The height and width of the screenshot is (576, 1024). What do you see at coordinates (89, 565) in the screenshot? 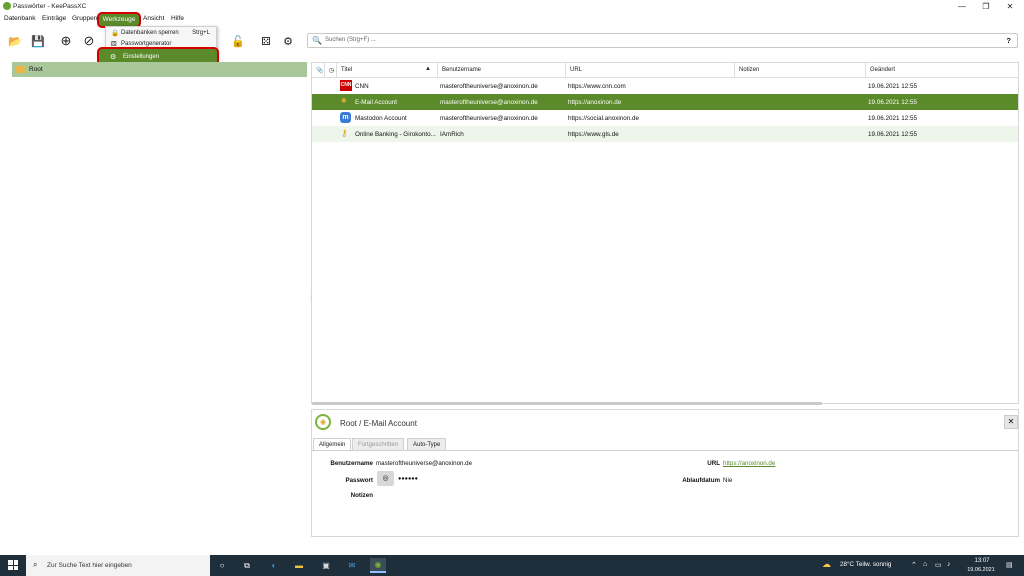
I see `taskbar-search-placeholder: Zur Suche Text hier eingeben` at bounding box center [89, 565].